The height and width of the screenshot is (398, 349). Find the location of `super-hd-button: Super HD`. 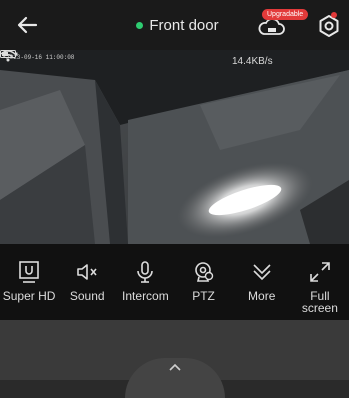

super-hd-button: Super HD is located at coordinates (29, 282).